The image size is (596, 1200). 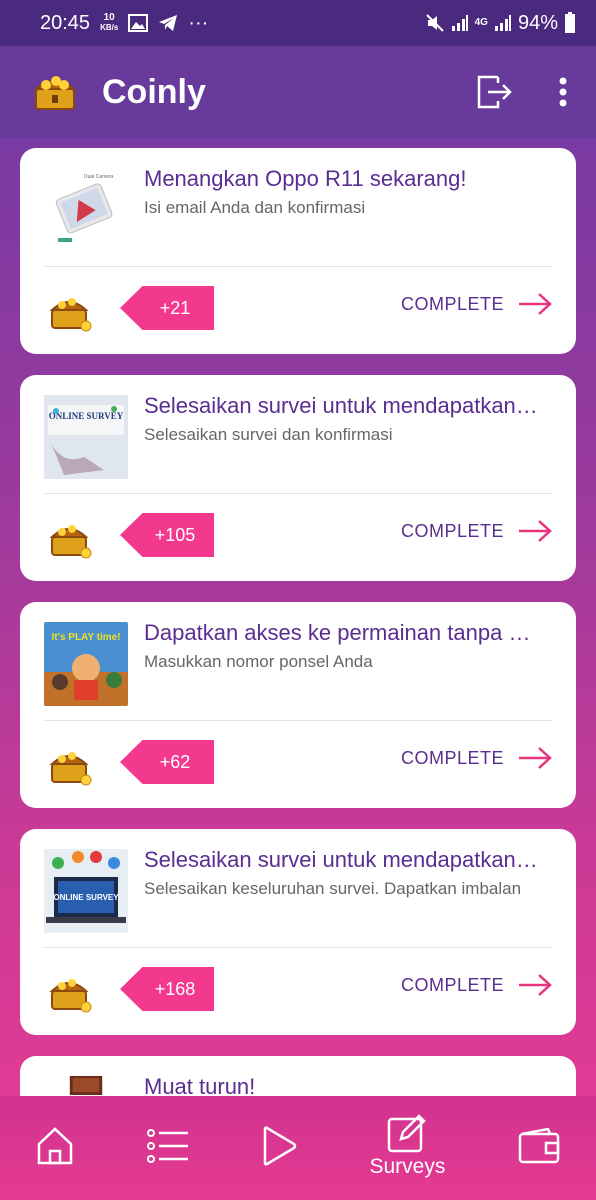 What do you see at coordinates (109, 22) in the screenshot?
I see `network-speed: 10 KB/s` at bounding box center [109, 22].